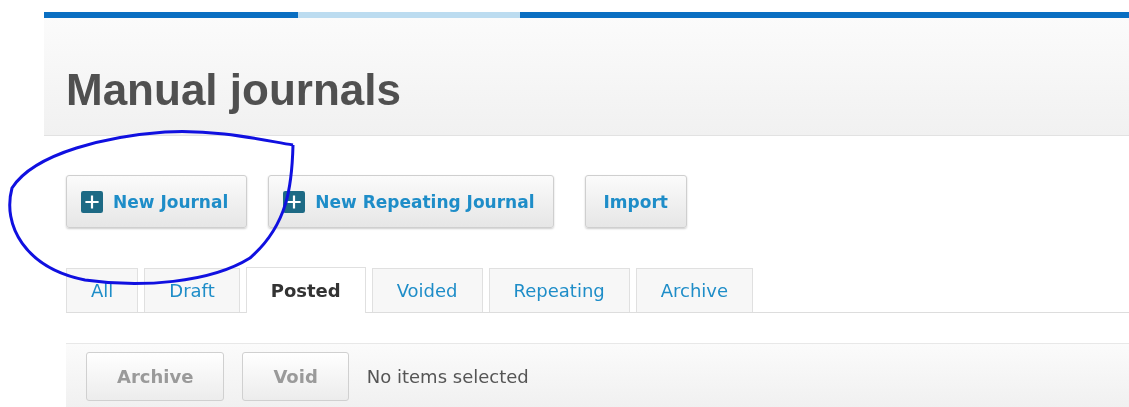 This screenshot has height=407, width=1129. Describe the element at coordinates (635, 201) in the screenshot. I see `action-button: Import` at that location.